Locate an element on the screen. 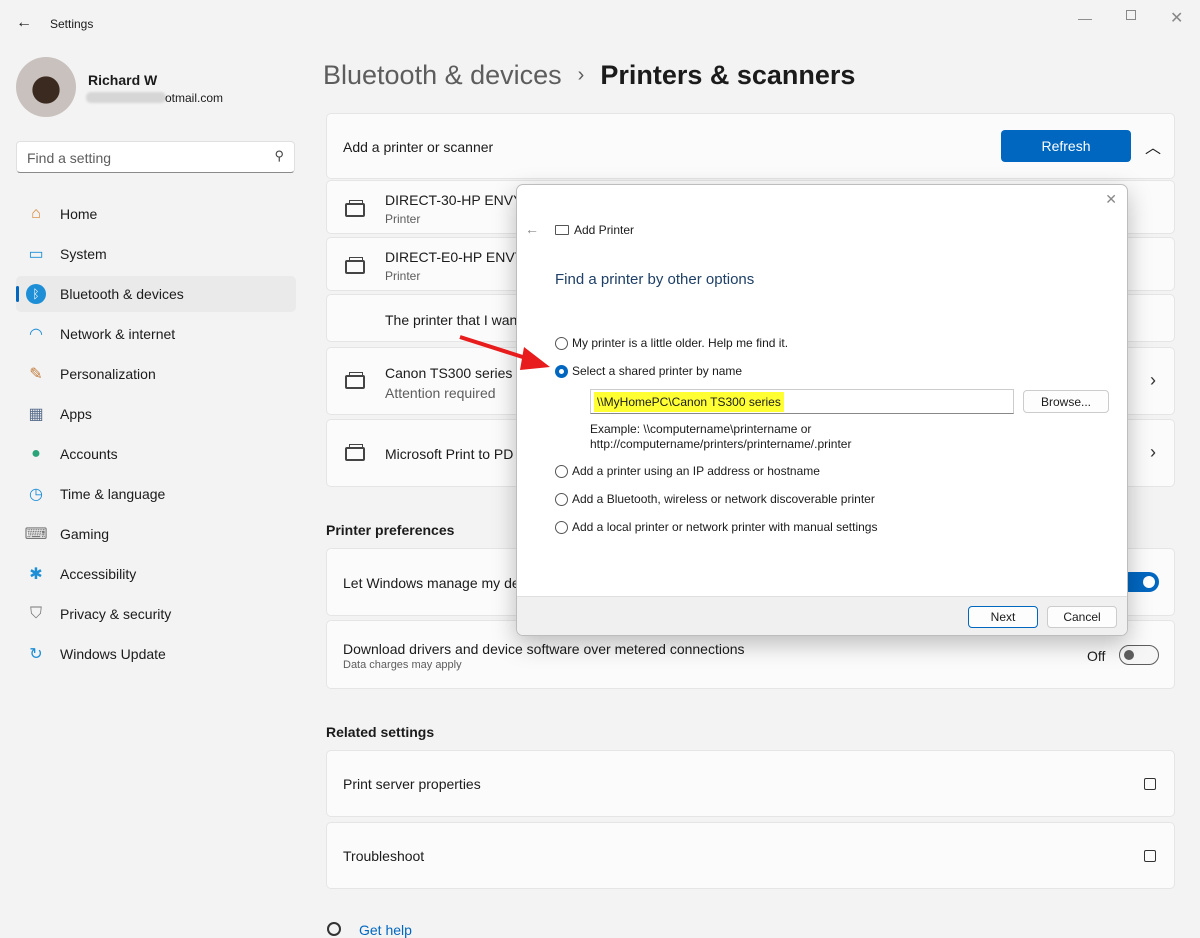 The height and width of the screenshot is (938, 1200). sidebar-item-personalization: ✎ Personalization is located at coordinates (156, 374).